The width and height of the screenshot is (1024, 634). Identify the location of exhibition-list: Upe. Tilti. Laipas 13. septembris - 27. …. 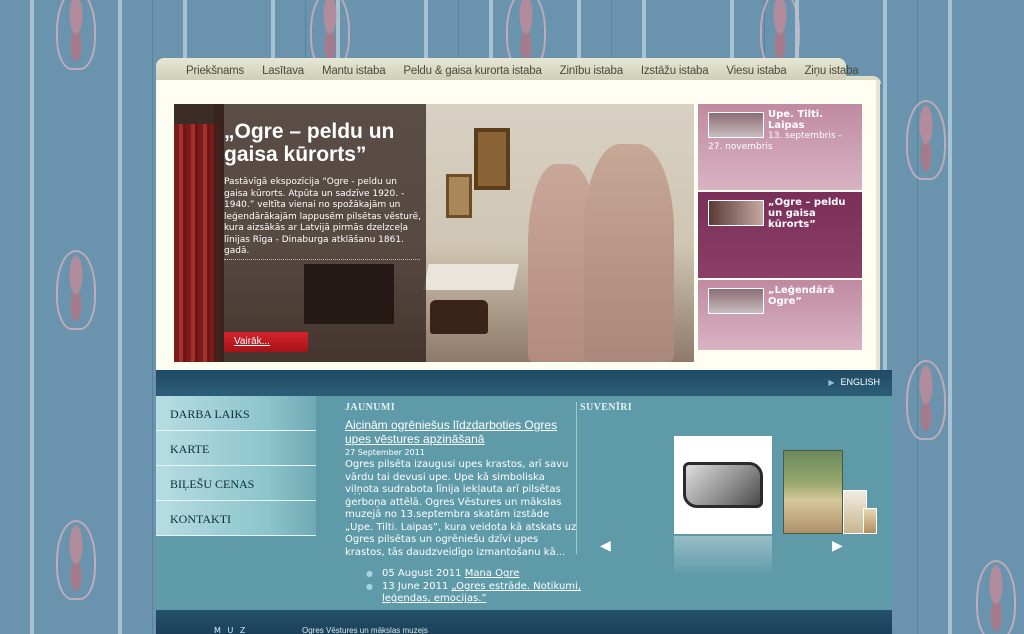
(780, 233).